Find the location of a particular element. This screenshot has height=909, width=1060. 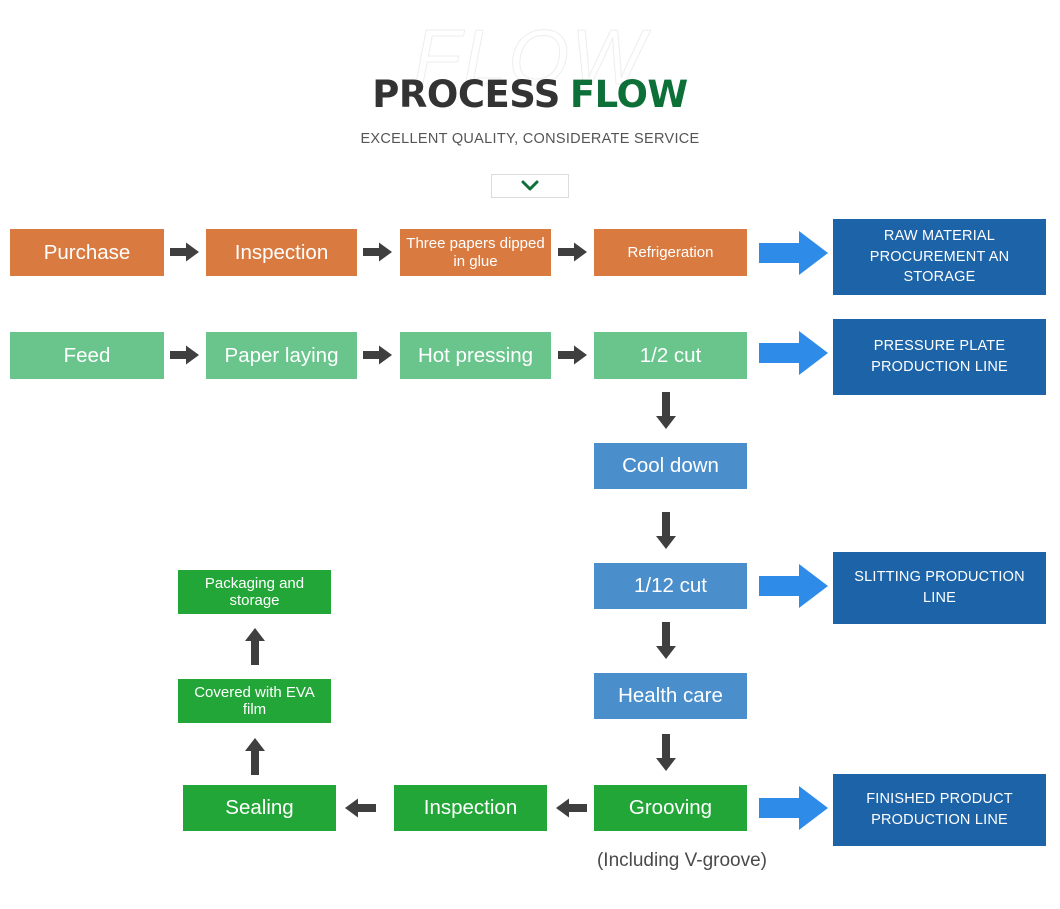

node-twelfth-cut: 1/12 cut is located at coordinates (670, 586).